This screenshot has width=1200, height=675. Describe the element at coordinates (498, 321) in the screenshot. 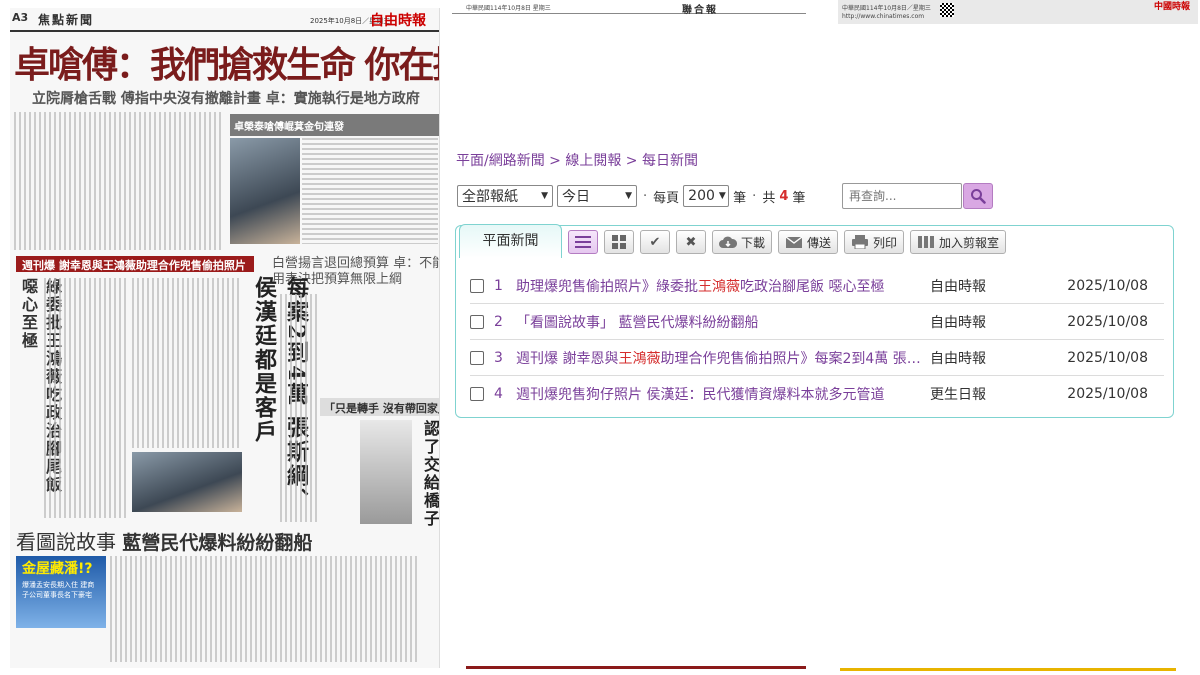

I see `row-number: 2` at that location.